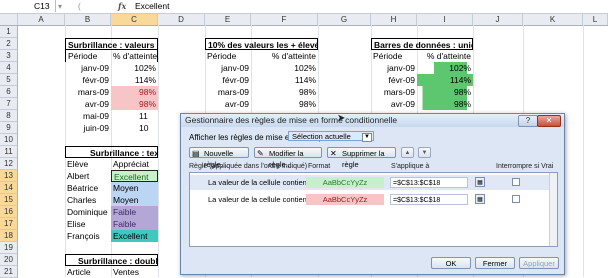  What do you see at coordinates (181, 19) in the screenshot?
I see `column-header-d: D` at bounding box center [181, 19].